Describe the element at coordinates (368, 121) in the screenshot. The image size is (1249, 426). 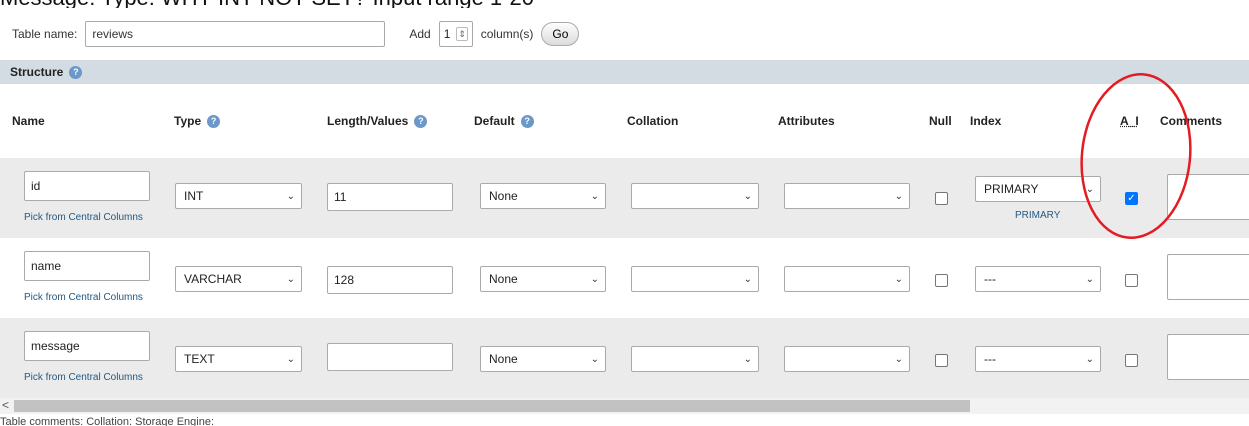
I see `header-length-values: Length/Values` at that location.